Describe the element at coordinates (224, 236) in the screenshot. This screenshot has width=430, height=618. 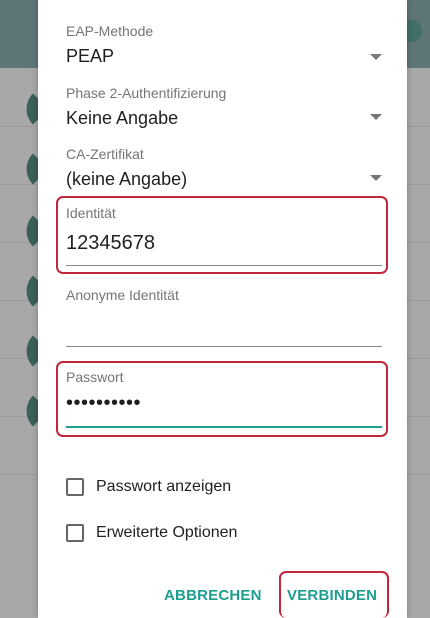
I see `identity-field: Identität 12345678` at that location.